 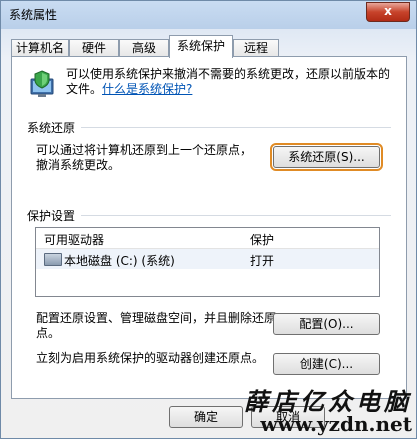 What do you see at coordinates (119, 261) in the screenshot?
I see `drive-name: 本地磁盘 (C:) (系统)` at bounding box center [119, 261].